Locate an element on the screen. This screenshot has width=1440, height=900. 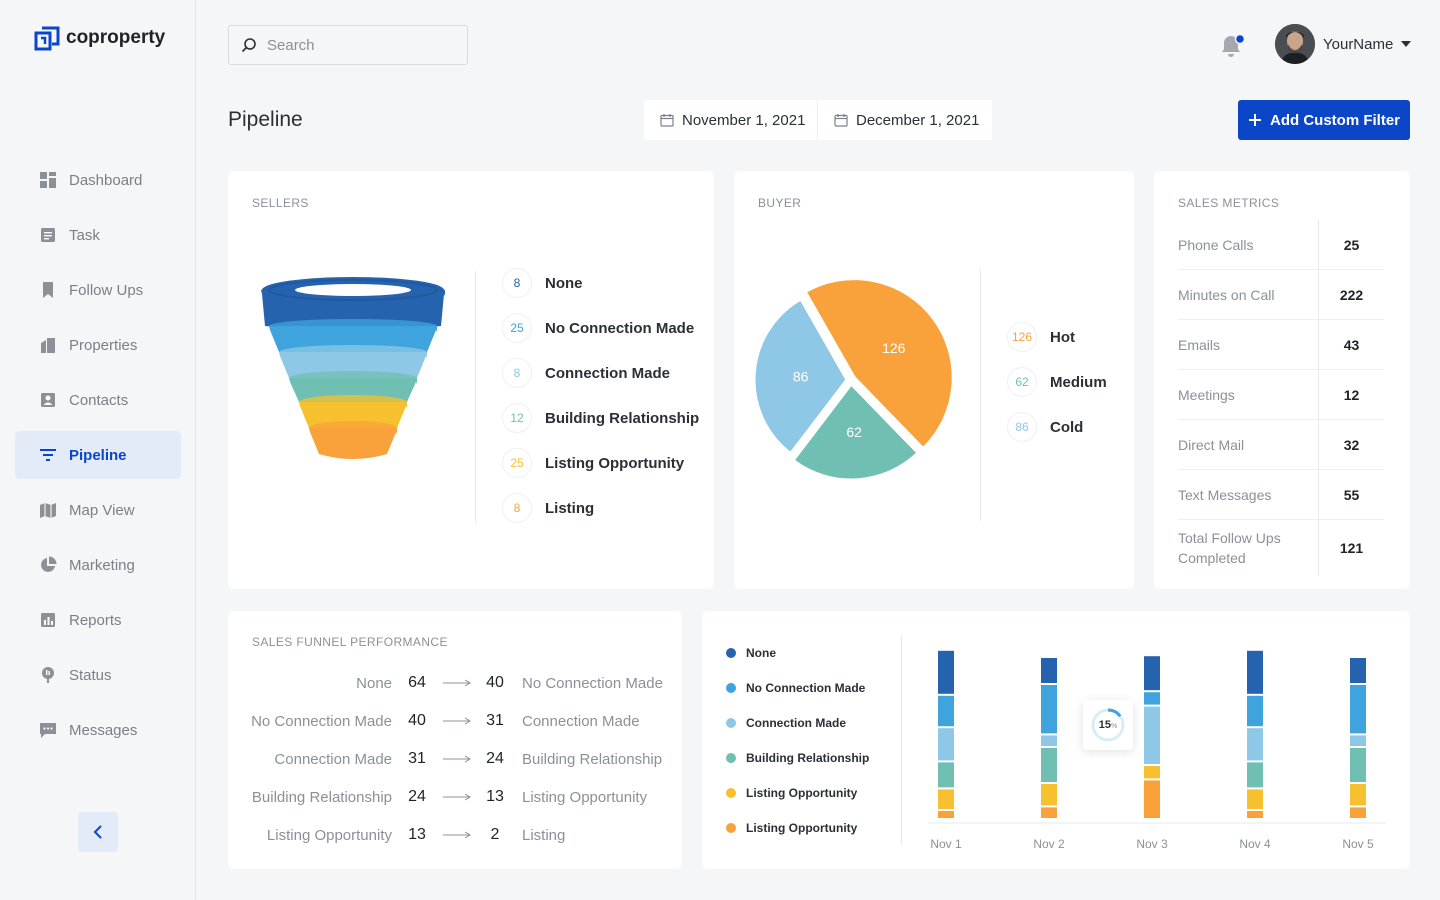
metric-row: Total Follow Ups Completed 121 is located at coordinates (1281, 548).